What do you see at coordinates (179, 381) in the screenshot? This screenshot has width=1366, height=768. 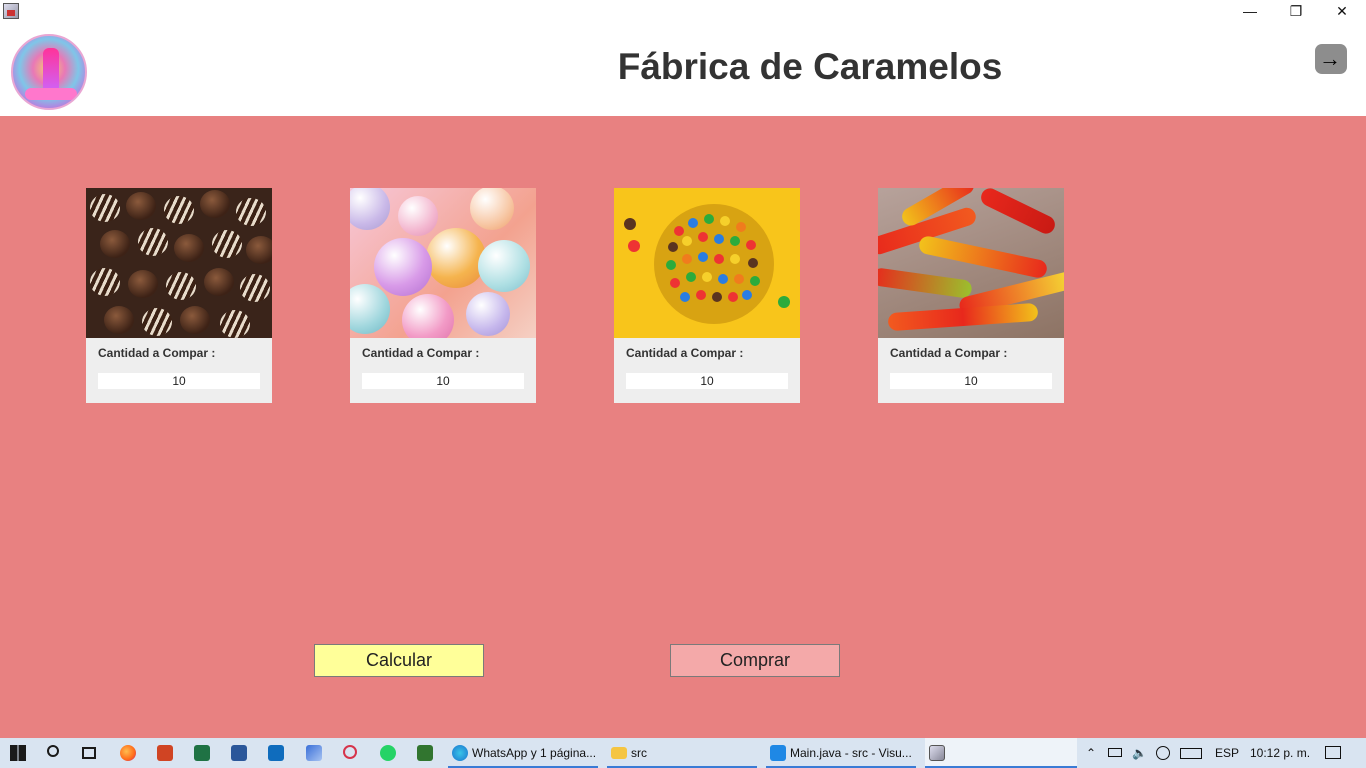 I see `quantity-input-chocolates` at bounding box center [179, 381].